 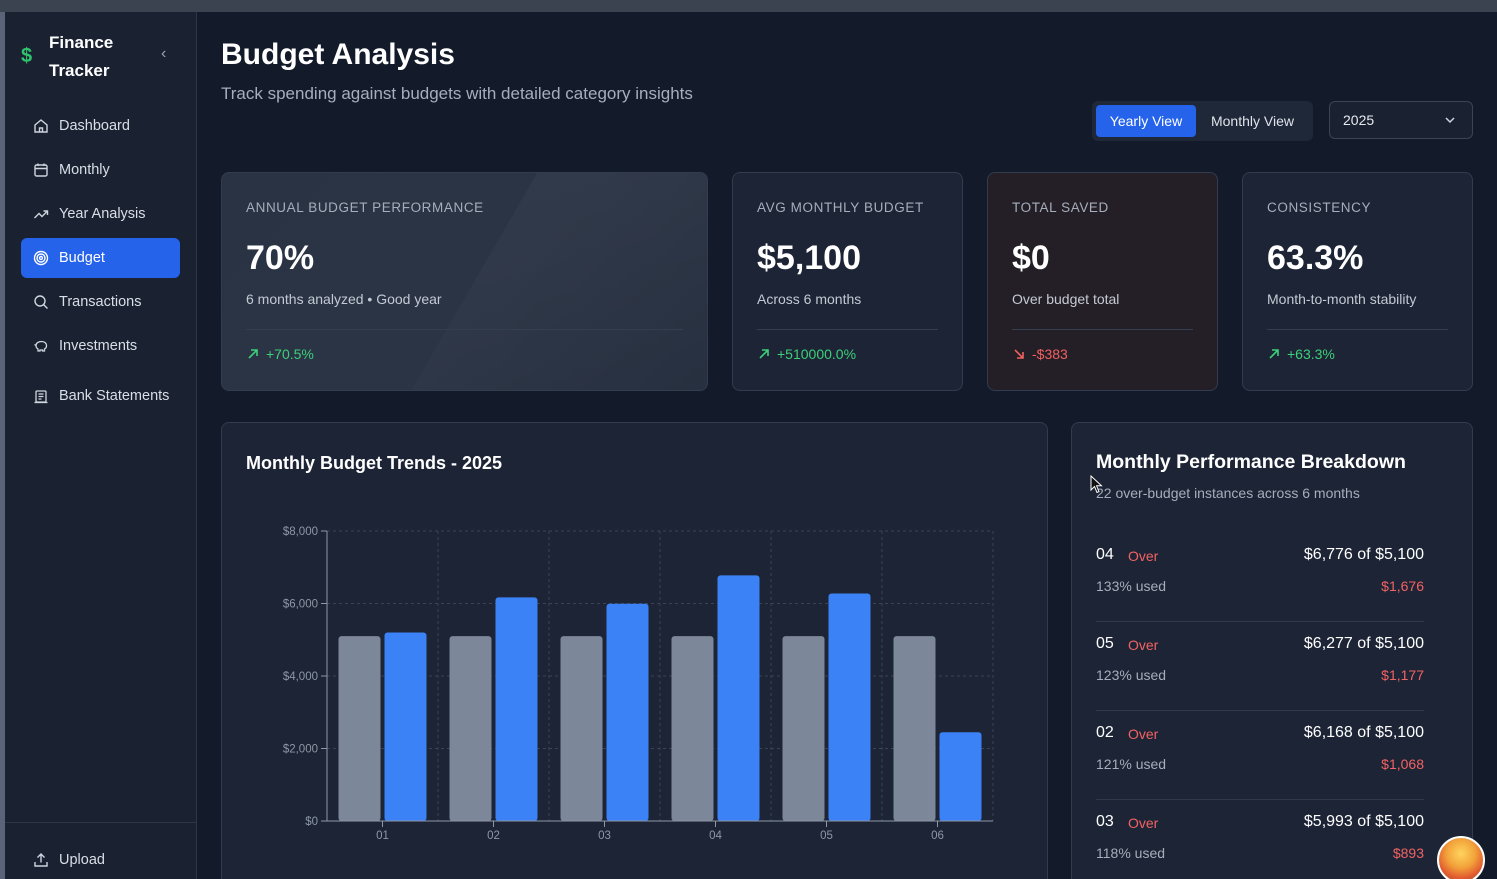 I want to click on view-toggle: Yearly View Monthly View, so click(x=1202, y=121).